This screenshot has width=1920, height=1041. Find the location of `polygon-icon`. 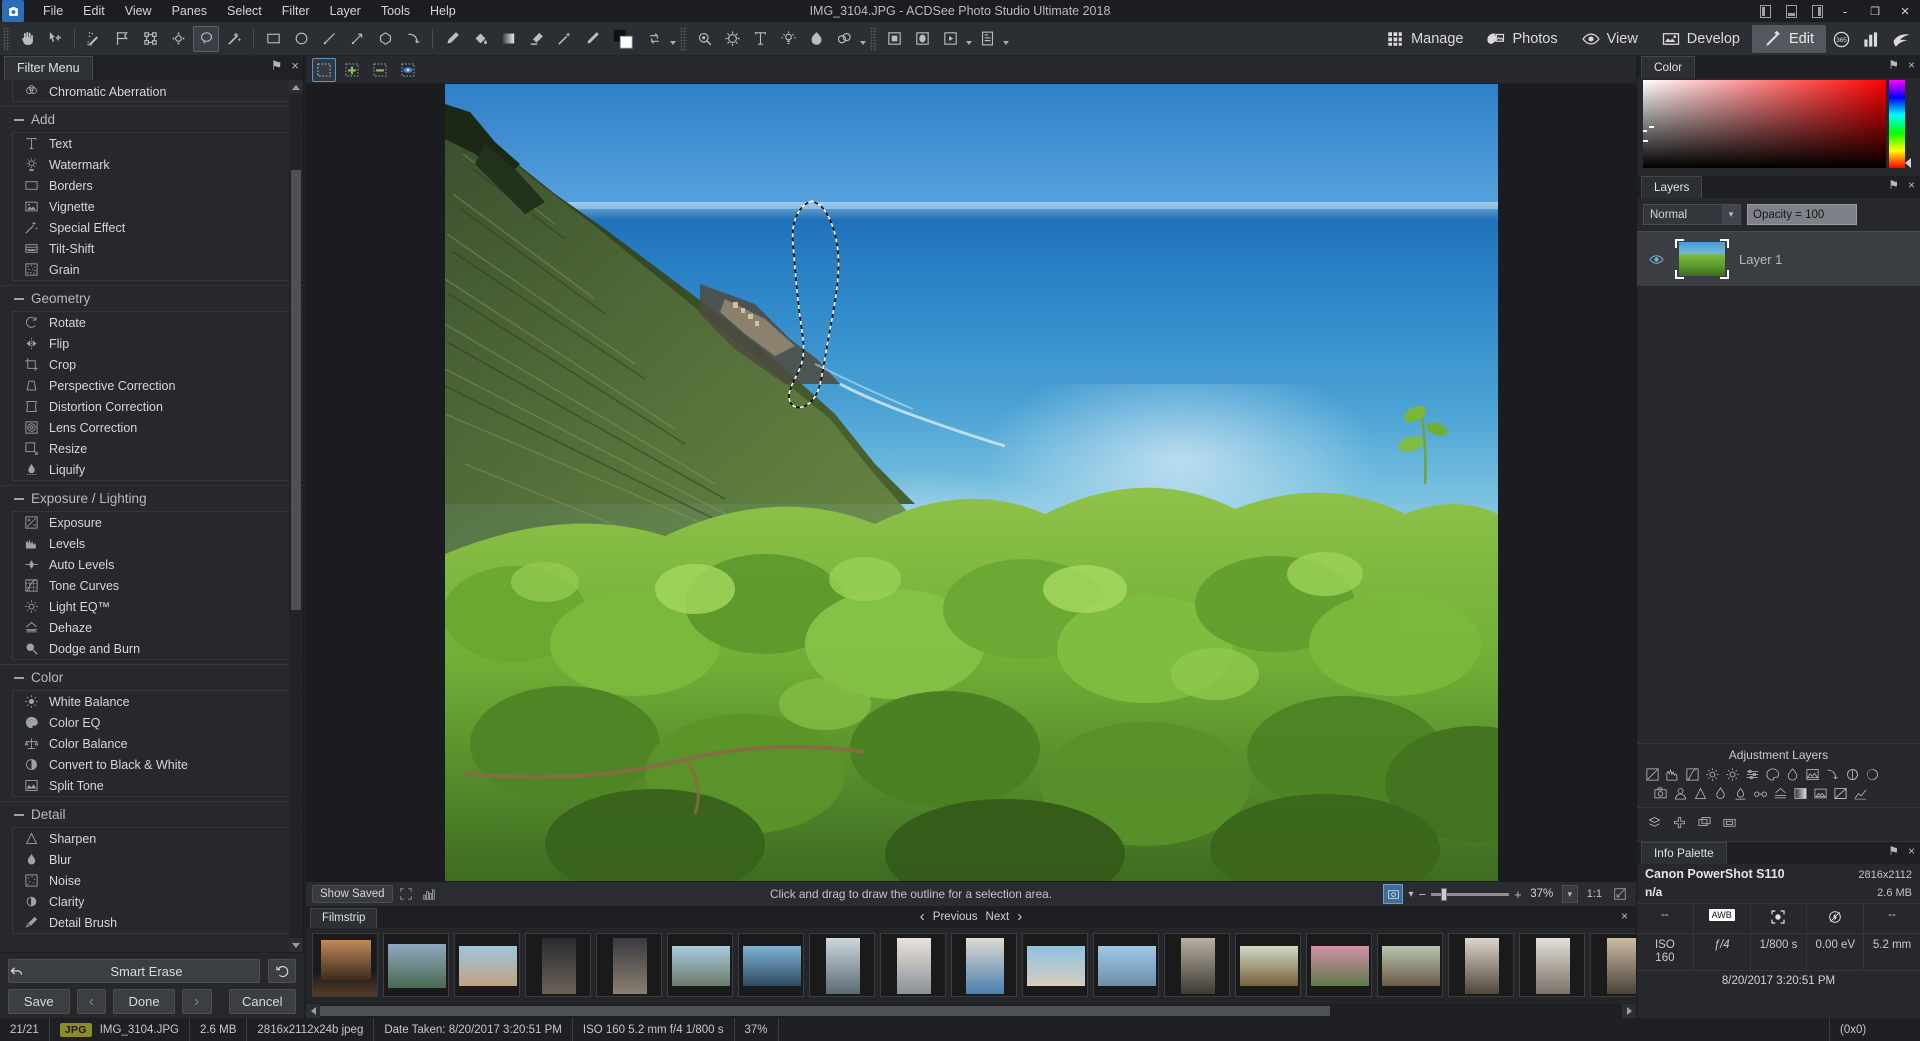

polygon-icon is located at coordinates (385, 39).